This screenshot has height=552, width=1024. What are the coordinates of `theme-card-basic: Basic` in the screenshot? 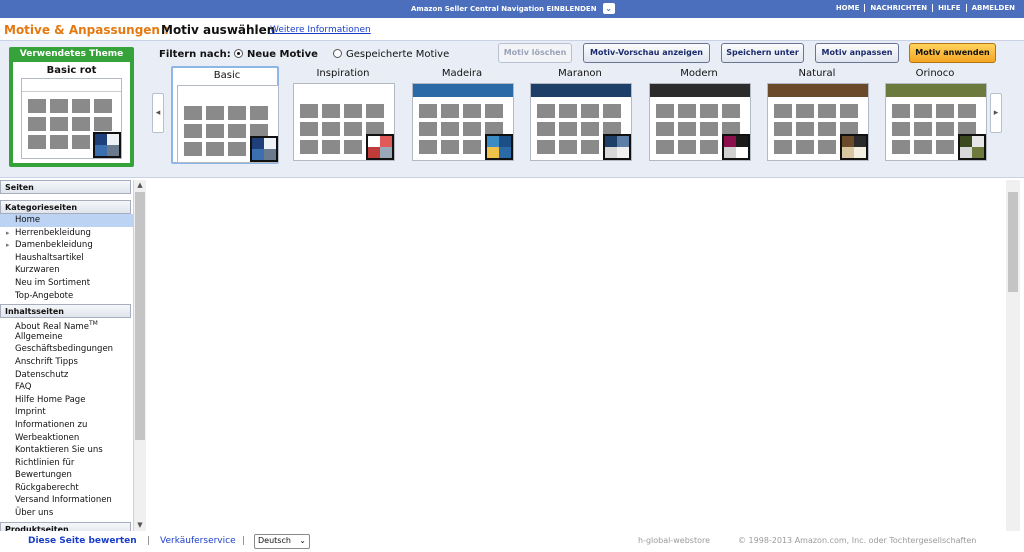 It's located at (225, 115).